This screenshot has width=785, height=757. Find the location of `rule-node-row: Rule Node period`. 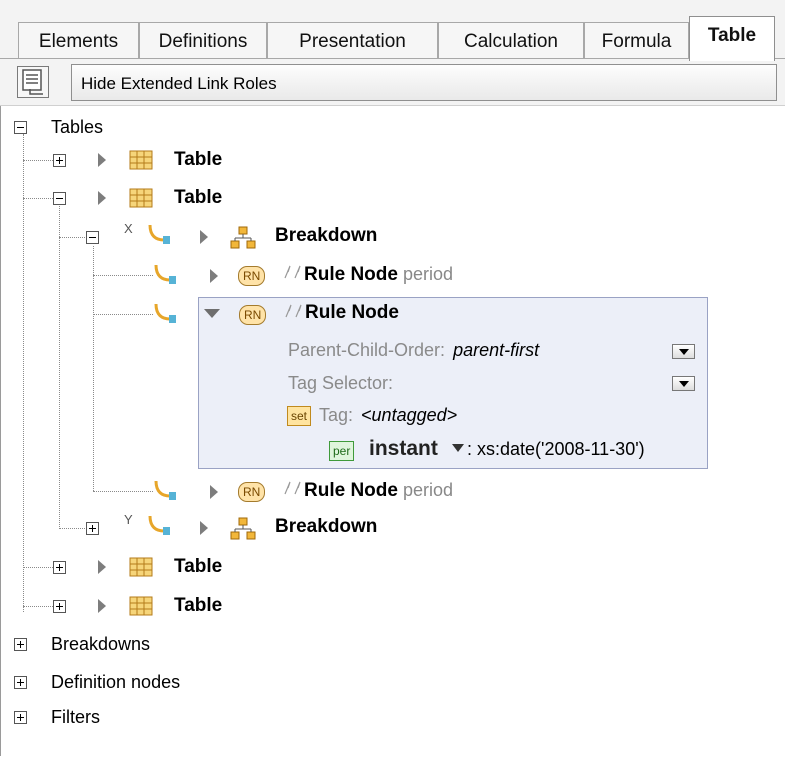

rule-node-row: Rule Node period is located at coordinates (378, 491).